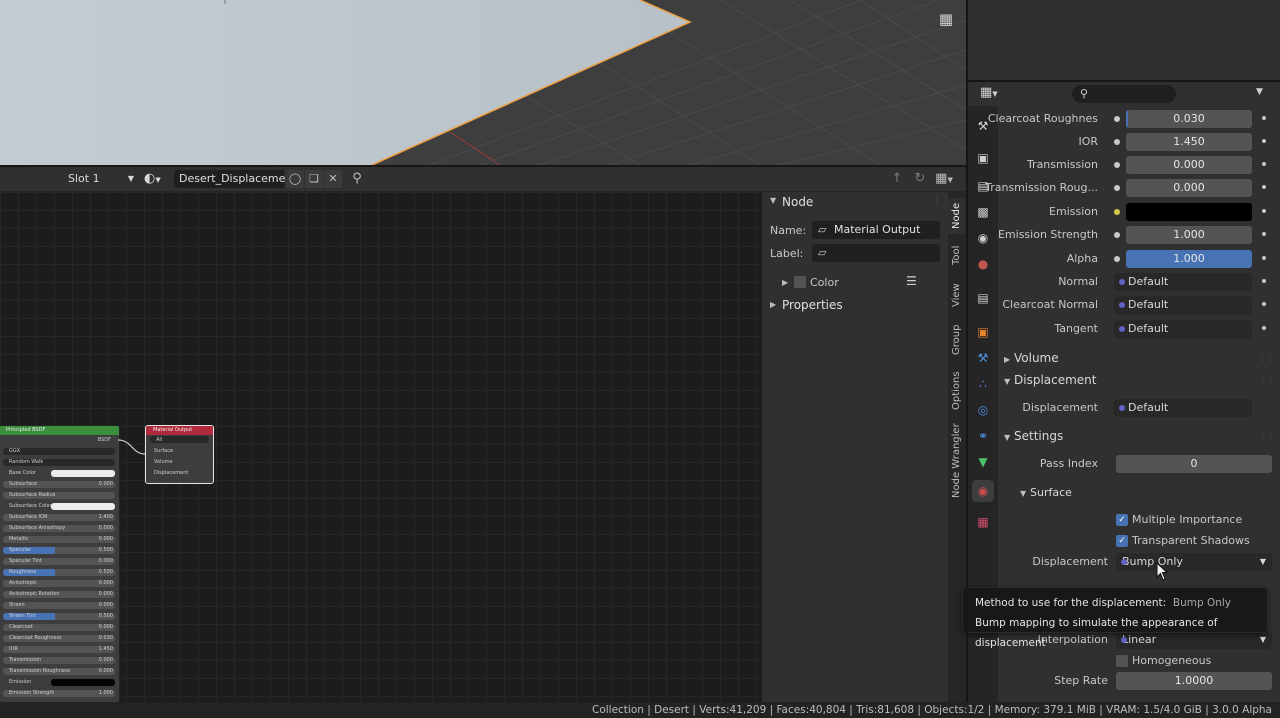 The height and width of the screenshot is (718, 1280). I want to click on label-label: Label:, so click(787, 253).